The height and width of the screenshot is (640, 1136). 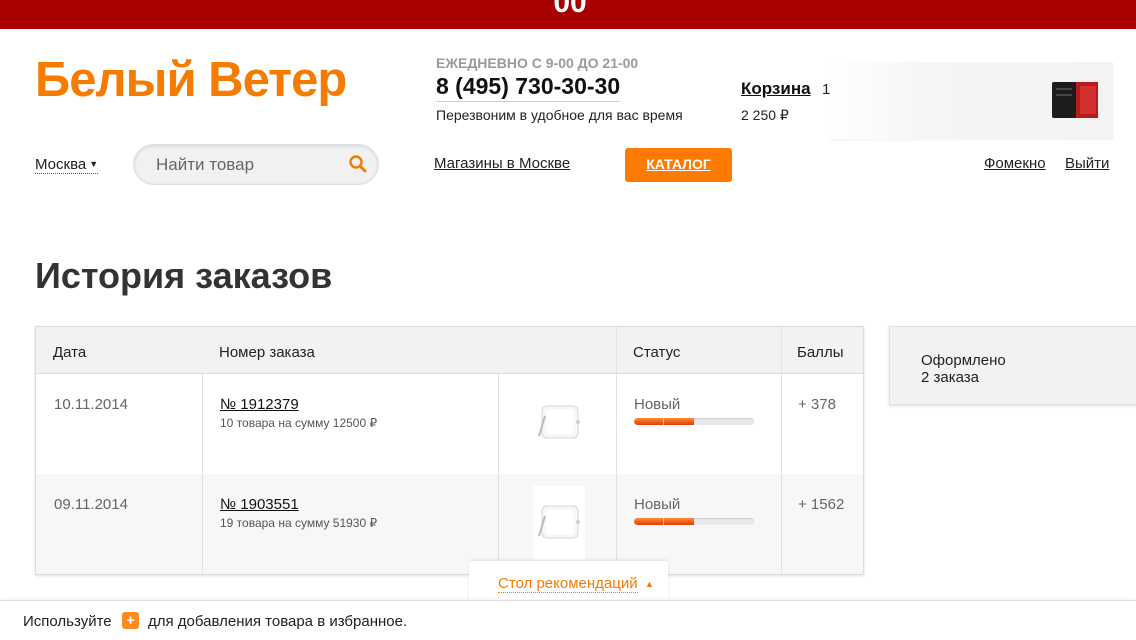 I want to click on column-header-order: Номер заказа, so click(x=267, y=352).